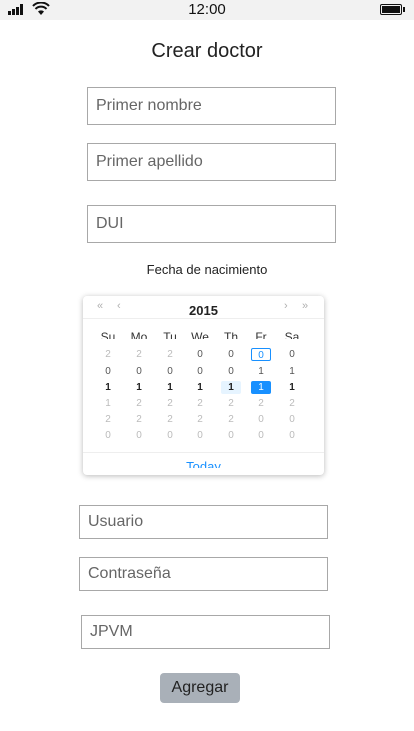 This screenshot has height=731, width=414. What do you see at coordinates (207, 51) in the screenshot?
I see `page-title: Crear doctor` at bounding box center [207, 51].